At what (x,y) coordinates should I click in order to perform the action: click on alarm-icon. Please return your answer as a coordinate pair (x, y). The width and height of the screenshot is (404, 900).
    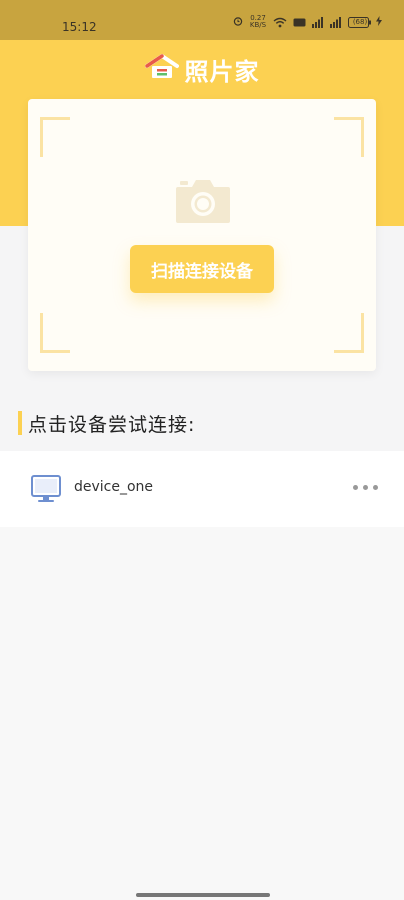
    Looking at the image, I should click on (238, 22).